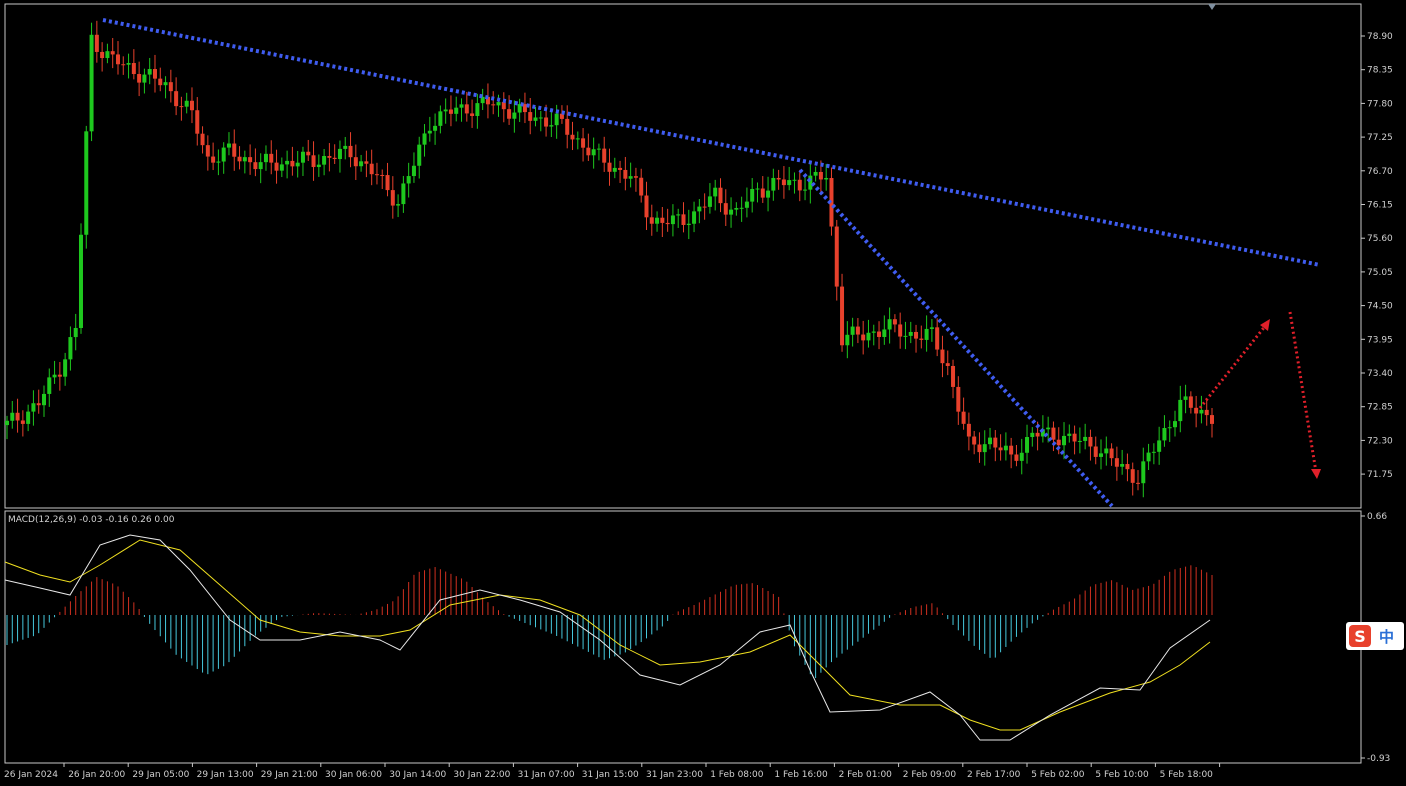 This screenshot has height=786, width=1406. I want to click on macd-label: MACD(12,26,9) -0.03 -0.16 0.26 0.00, so click(91, 520).